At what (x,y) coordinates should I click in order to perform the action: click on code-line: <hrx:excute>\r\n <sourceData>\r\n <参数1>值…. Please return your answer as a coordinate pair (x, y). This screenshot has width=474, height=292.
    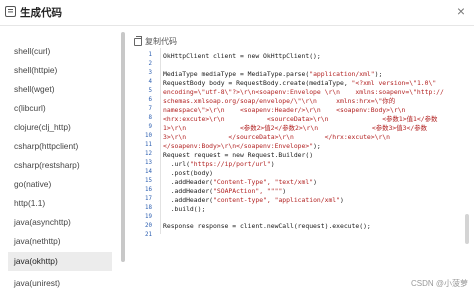
    Looking at the image, I should click on (300, 119).